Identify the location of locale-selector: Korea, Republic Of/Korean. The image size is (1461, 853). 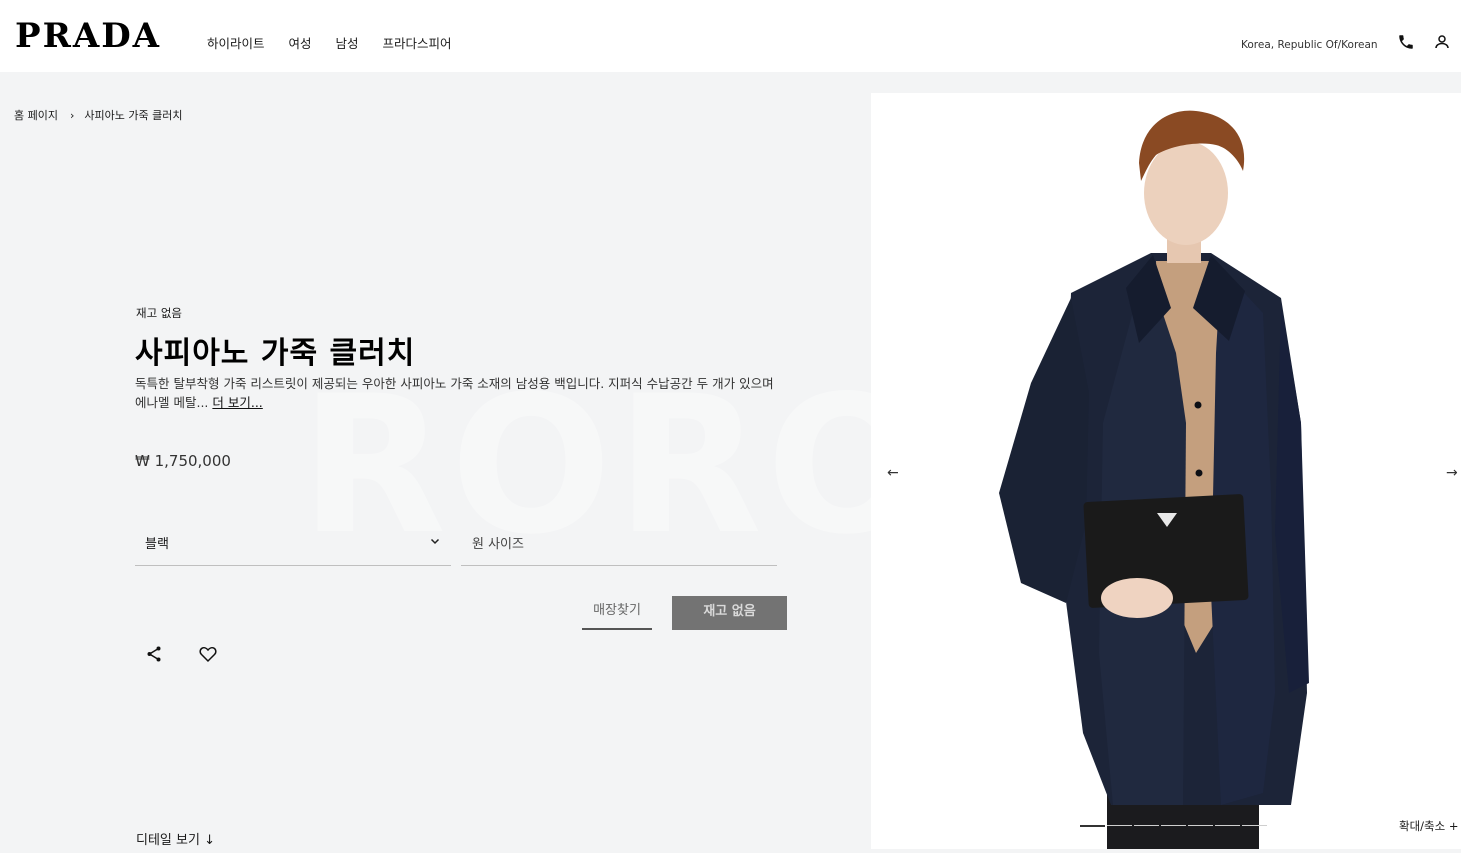
(1309, 45).